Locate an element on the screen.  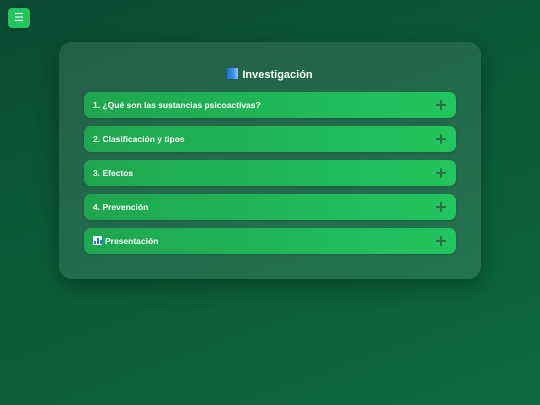
panel-title-text: Investigación is located at coordinates (277, 75).